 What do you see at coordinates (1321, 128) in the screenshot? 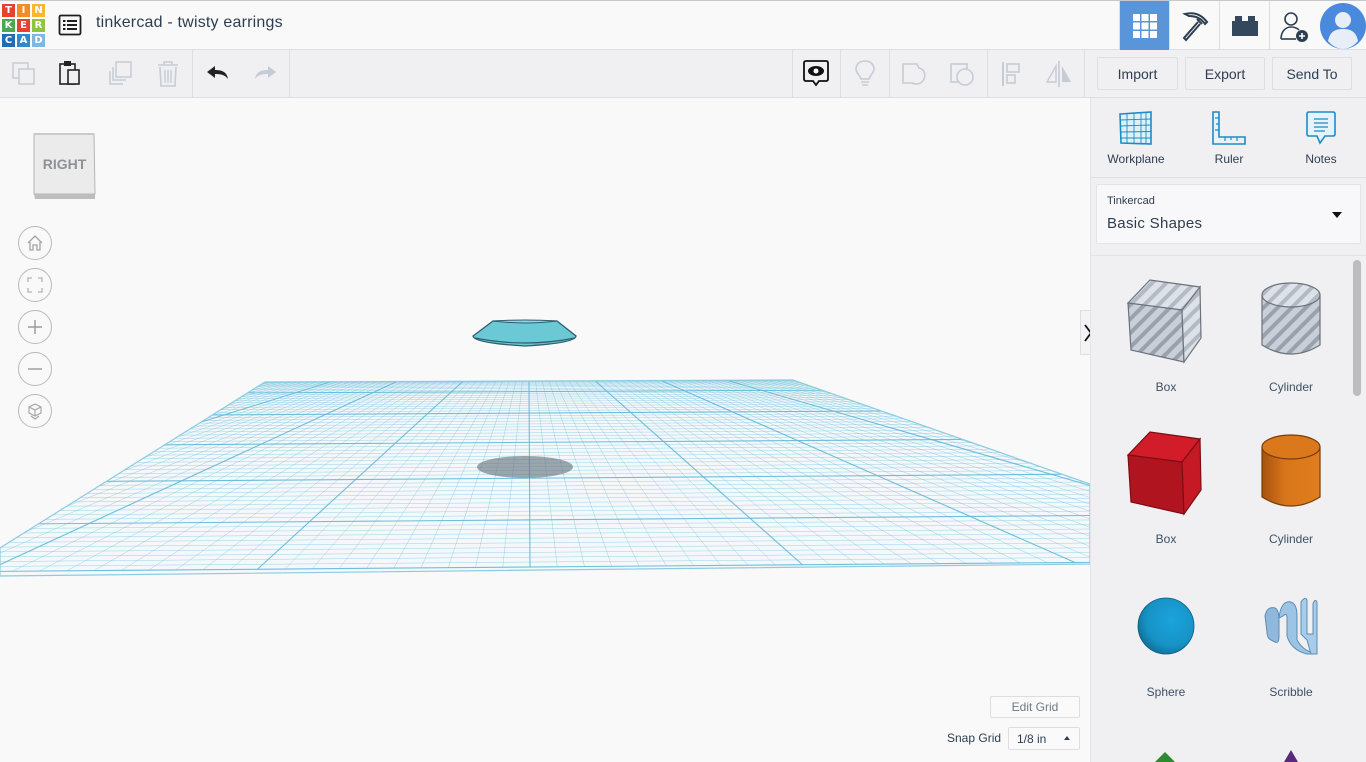
I see `notes-icon` at bounding box center [1321, 128].